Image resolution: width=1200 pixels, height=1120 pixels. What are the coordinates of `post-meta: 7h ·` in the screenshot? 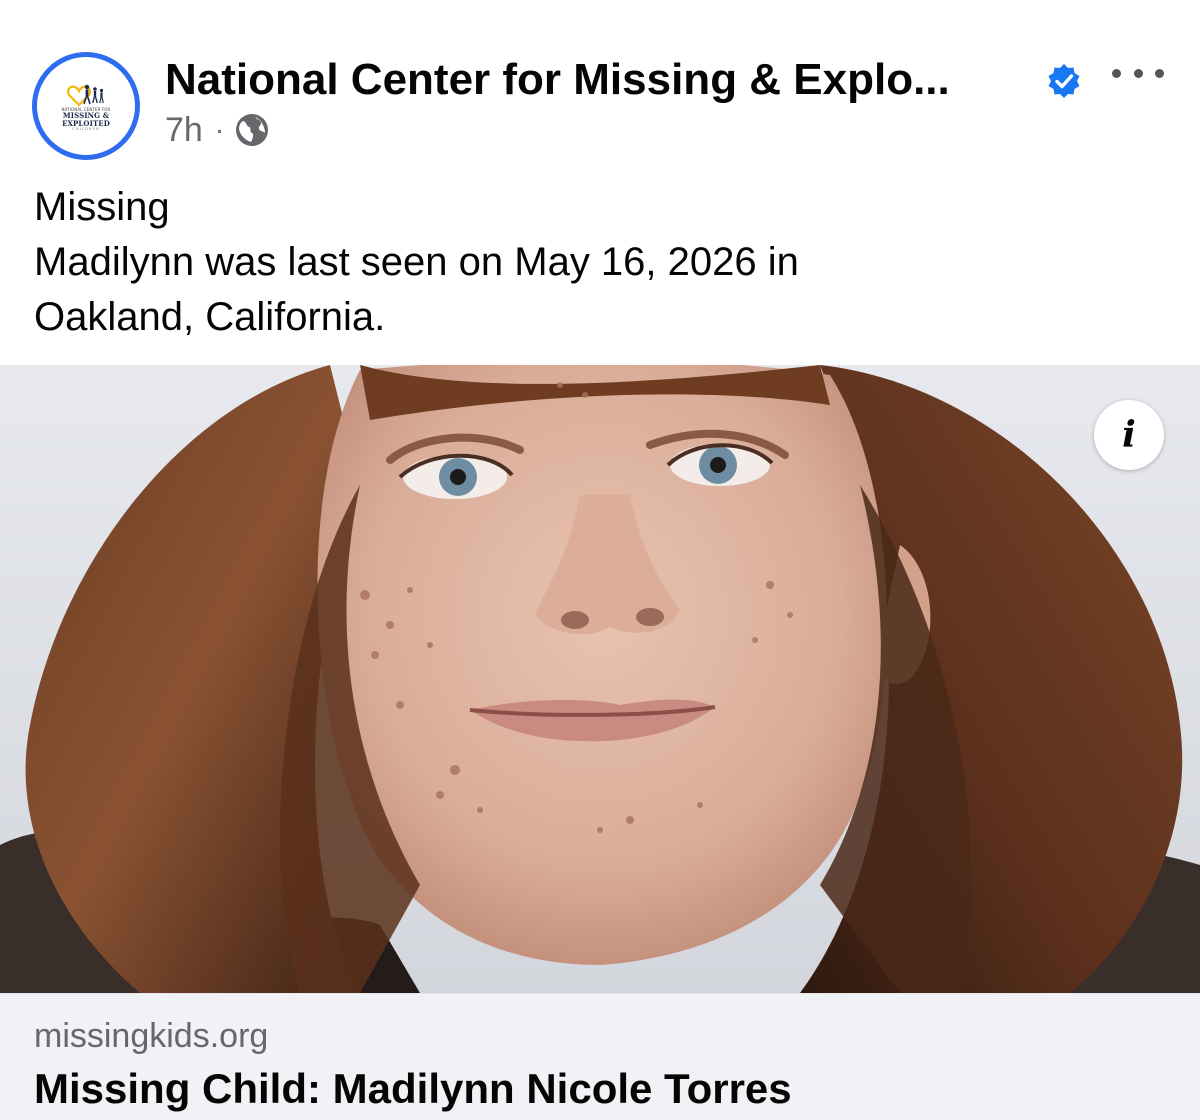 It's located at (217, 130).